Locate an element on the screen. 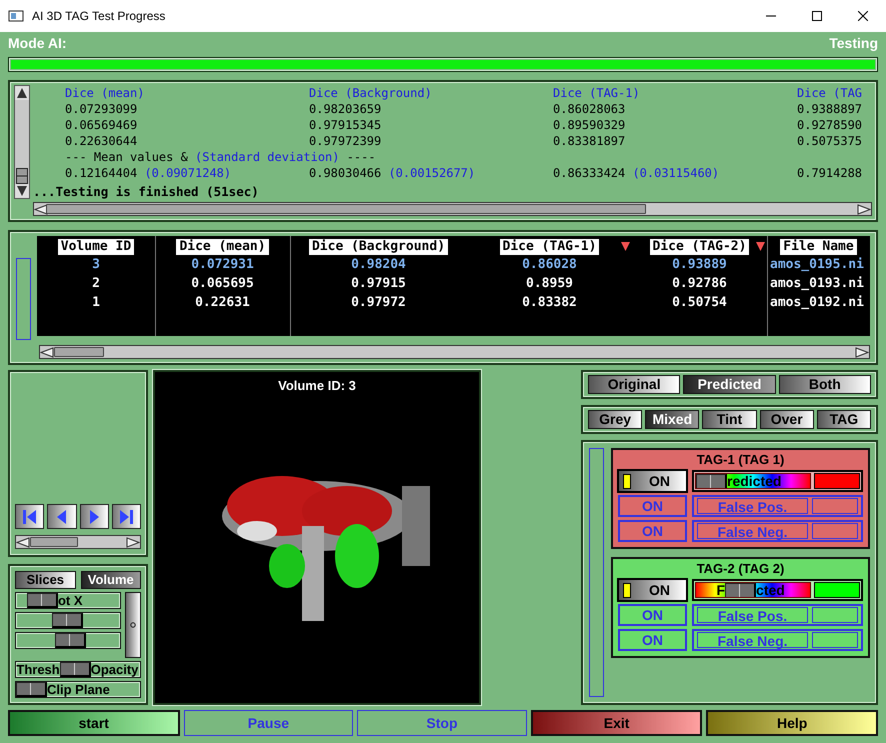  view-tab: Both is located at coordinates (824, 384).